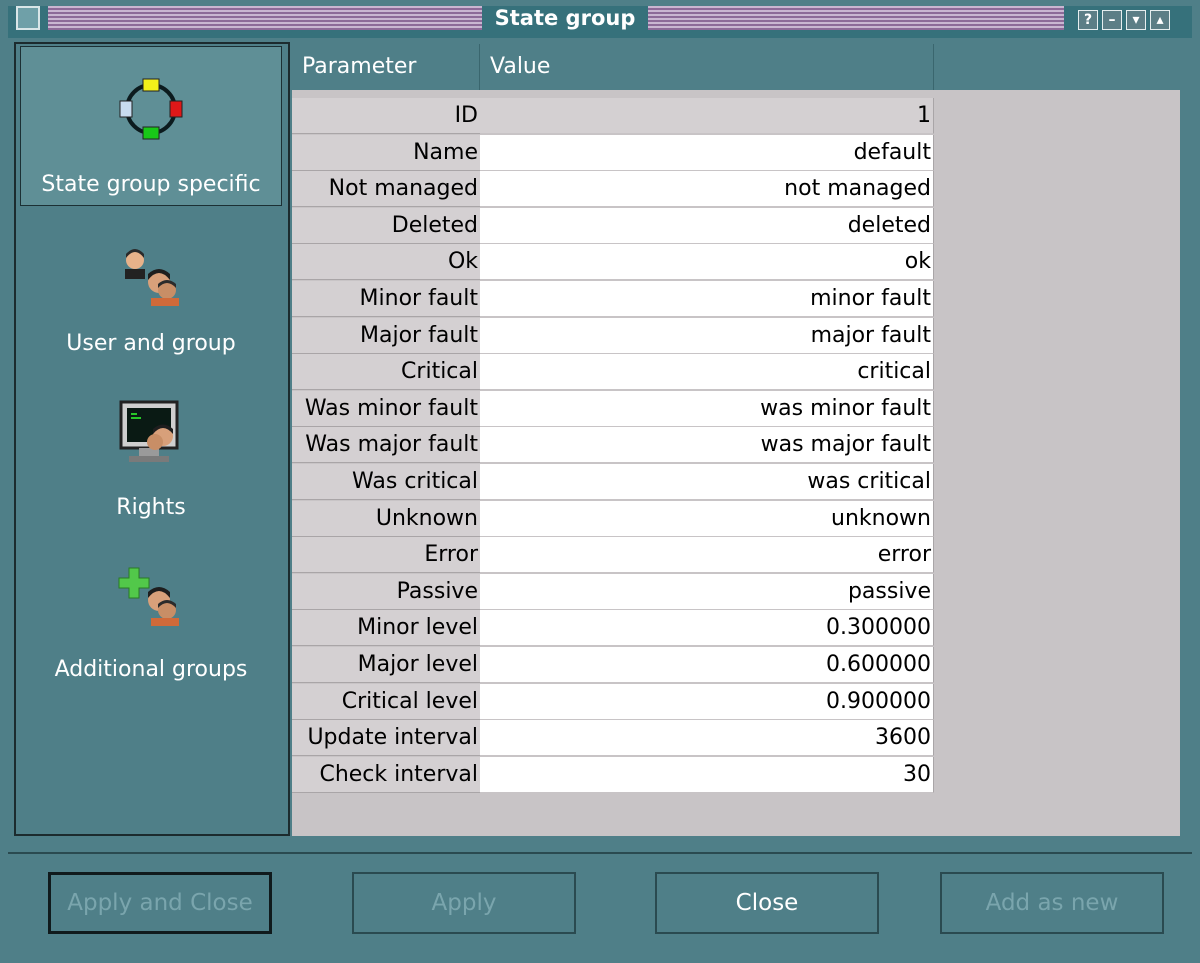  I want to click on parameter-cell: Not managed, so click(386, 189).